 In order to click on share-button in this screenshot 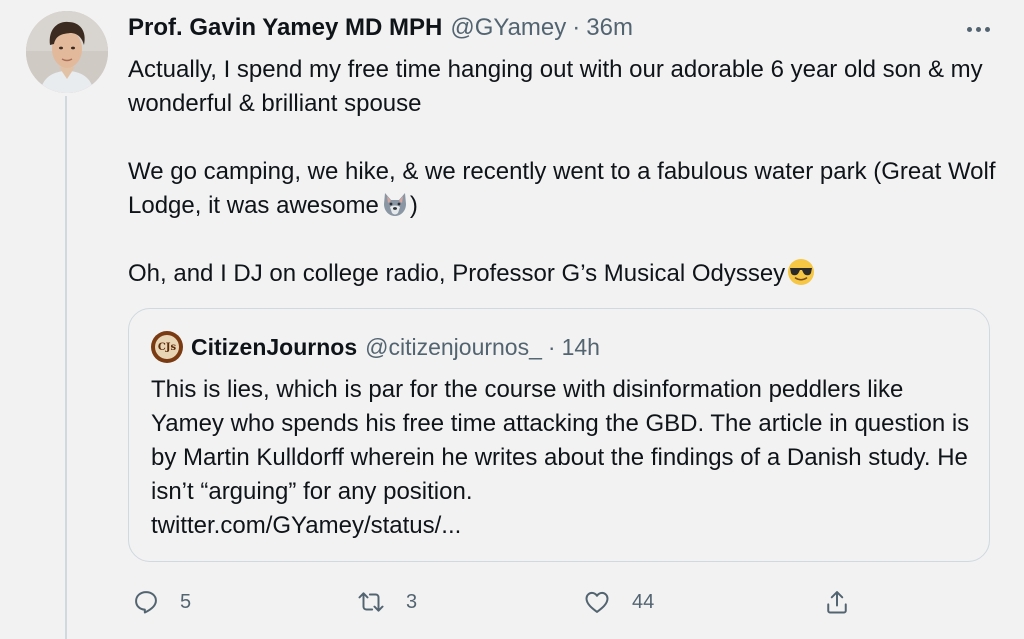, I will do `click(837, 602)`.